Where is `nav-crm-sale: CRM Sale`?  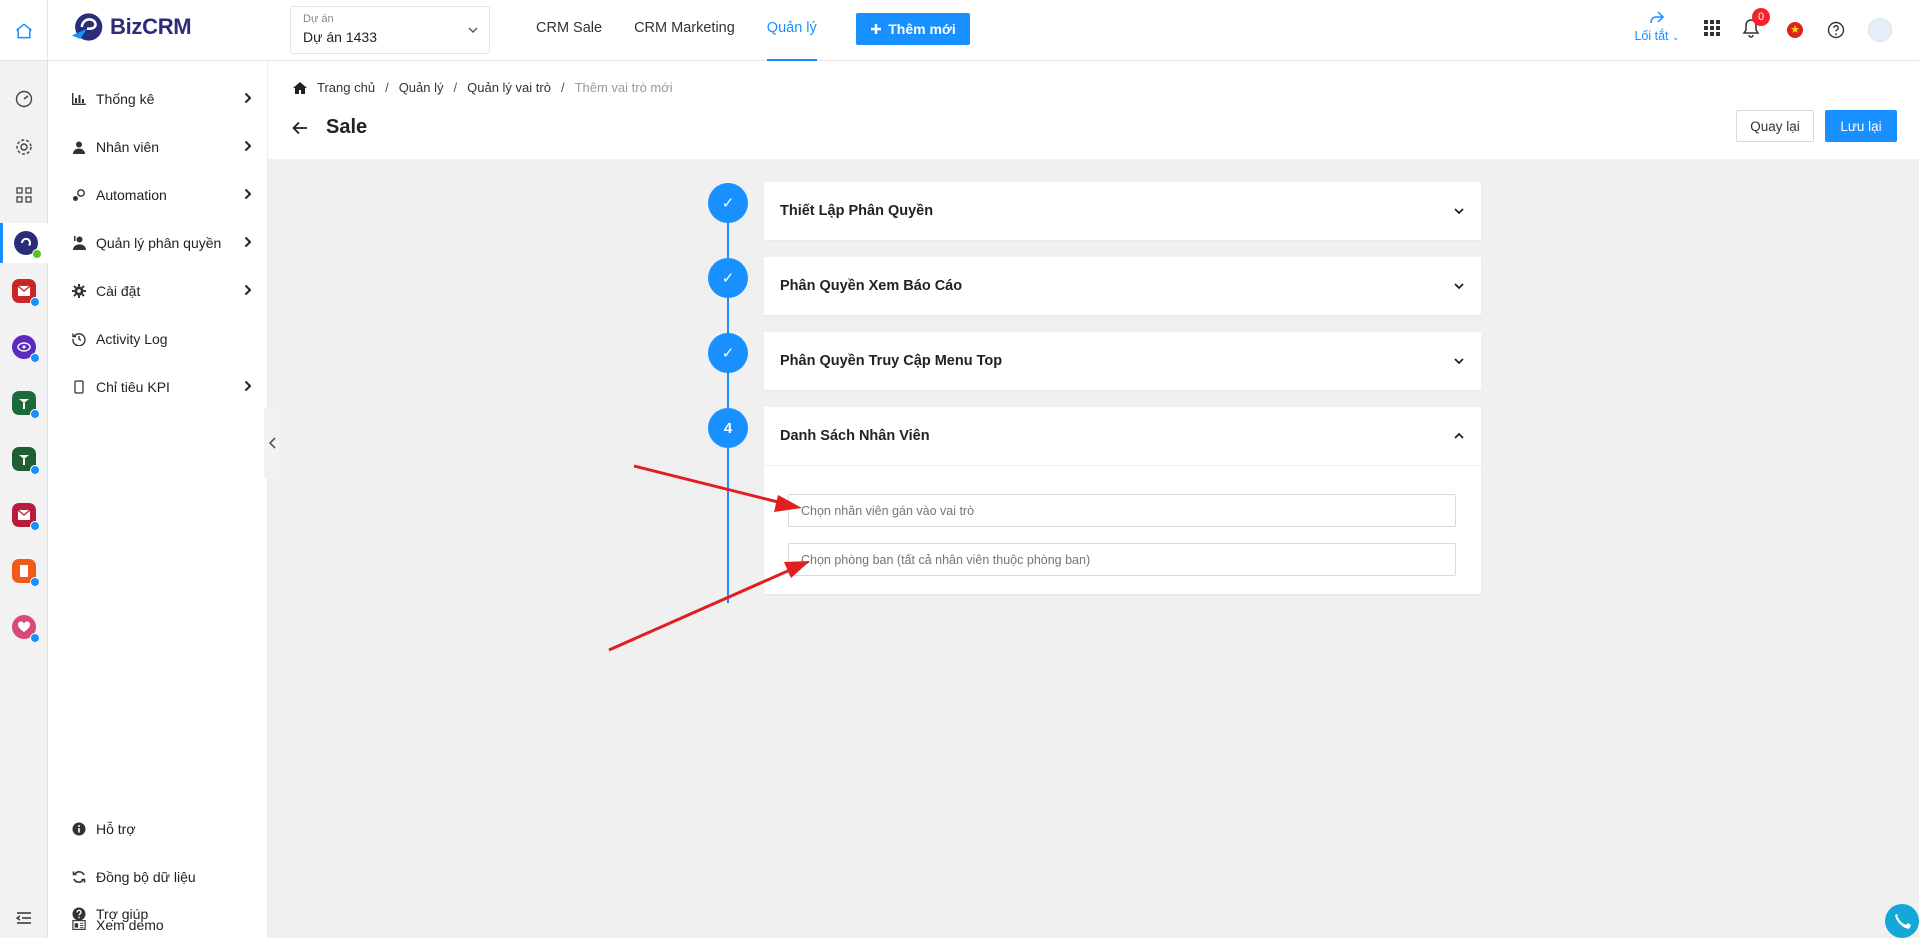
nav-crm-sale: CRM Sale is located at coordinates (569, 30).